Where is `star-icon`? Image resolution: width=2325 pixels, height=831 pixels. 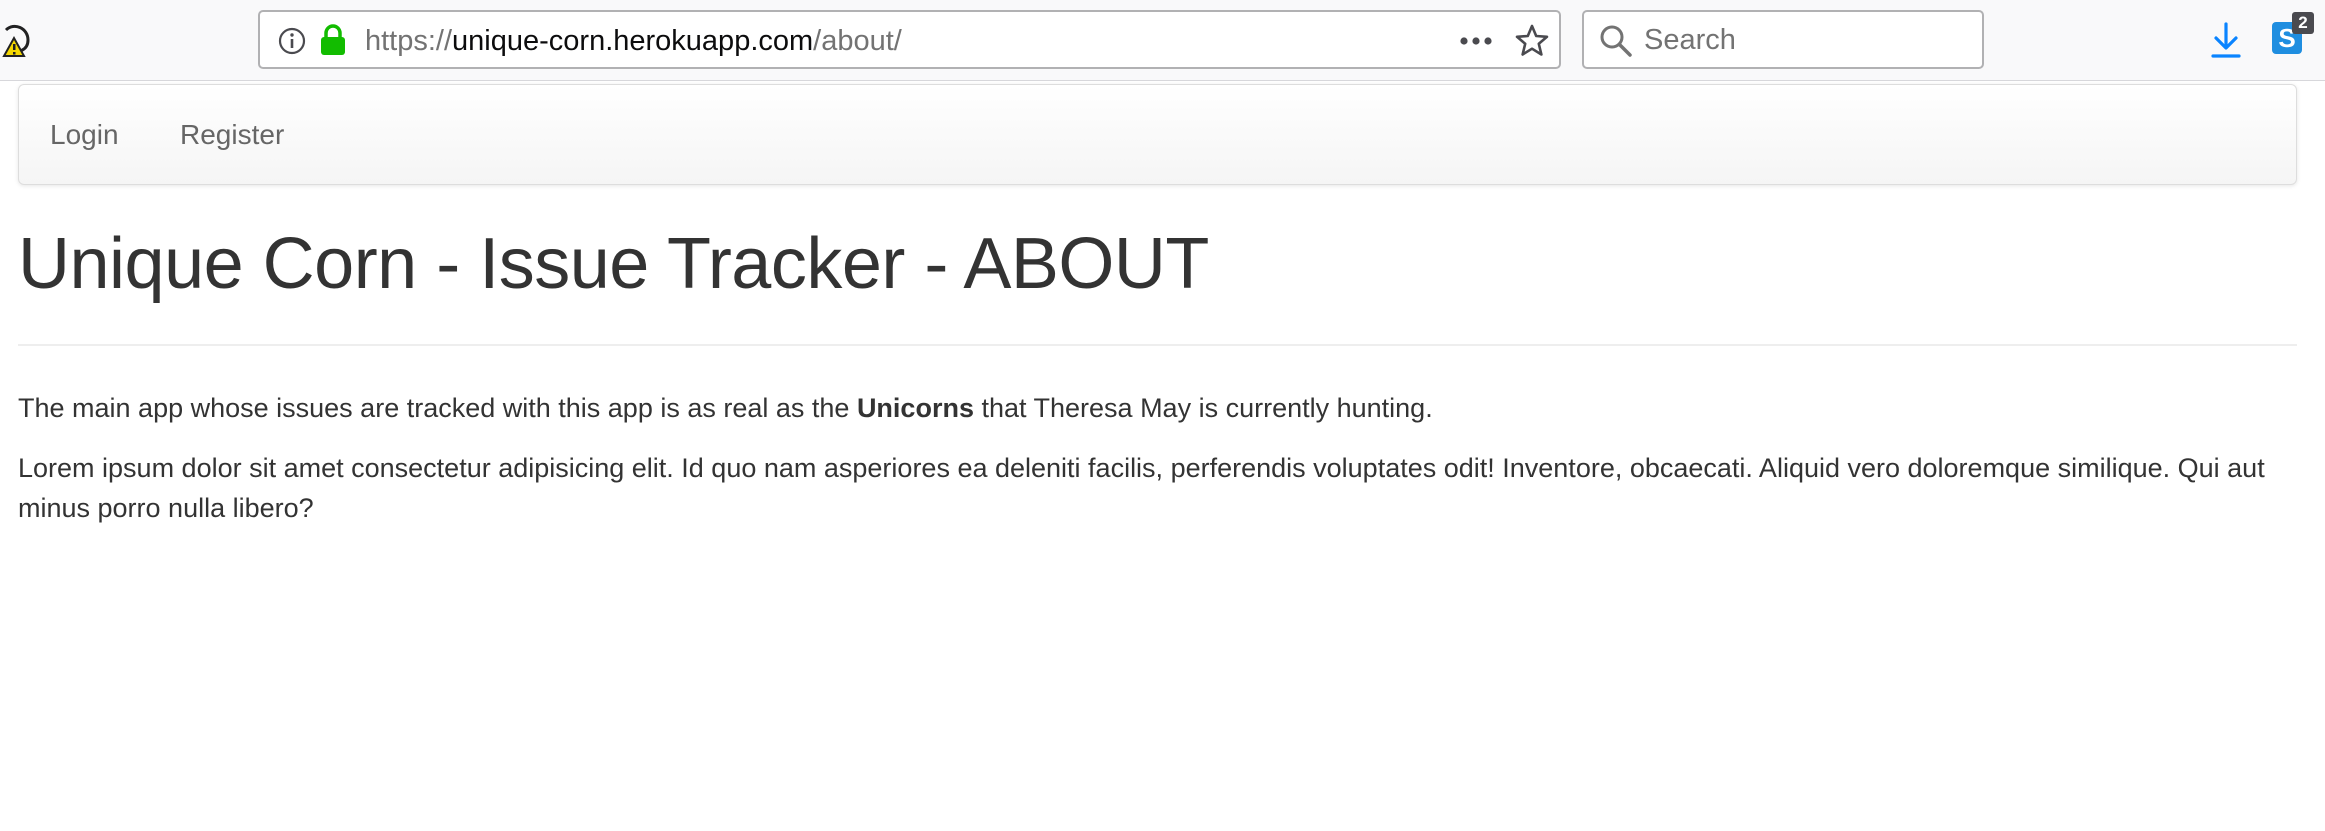 star-icon is located at coordinates (1532, 41).